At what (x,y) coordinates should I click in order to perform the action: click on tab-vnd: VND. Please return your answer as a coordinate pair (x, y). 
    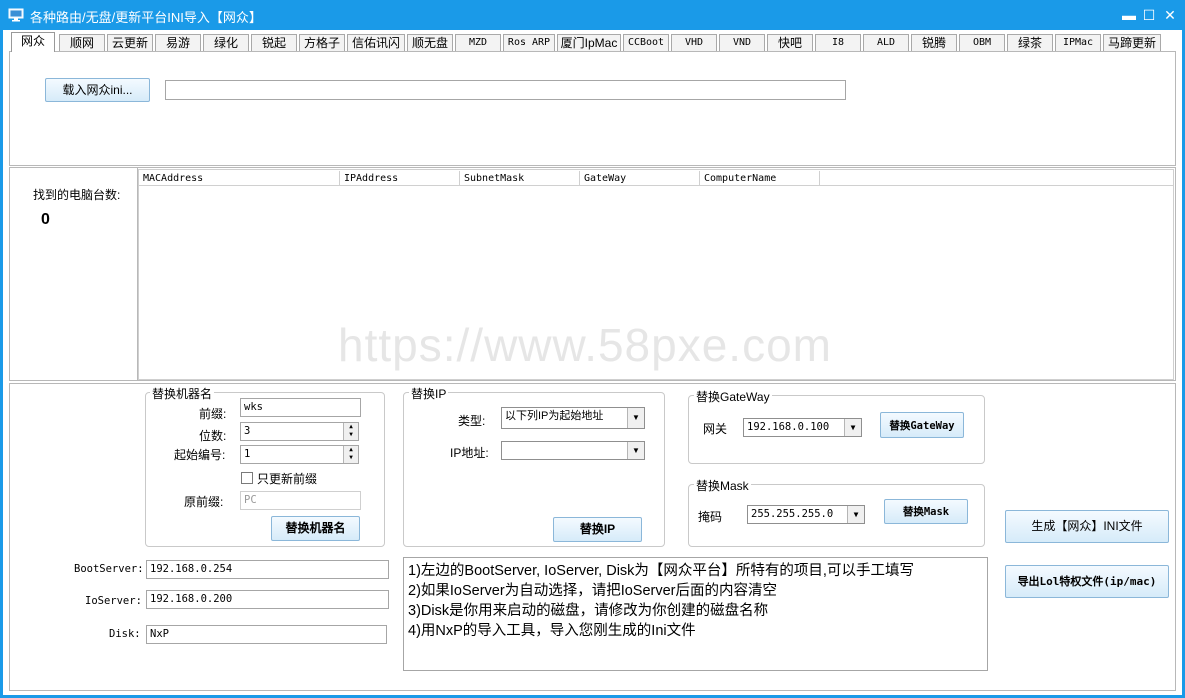
    Looking at the image, I should click on (742, 42).